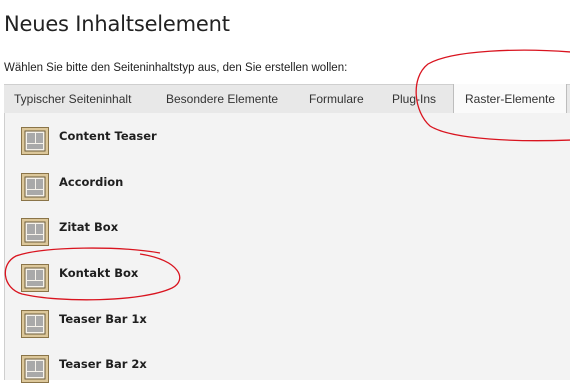 This screenshot has height=385, width=570. Describe the element at coordinates (510, 99) in the screenshot. I see `tab-raster-elemente: Raster-Elemente` at that location.